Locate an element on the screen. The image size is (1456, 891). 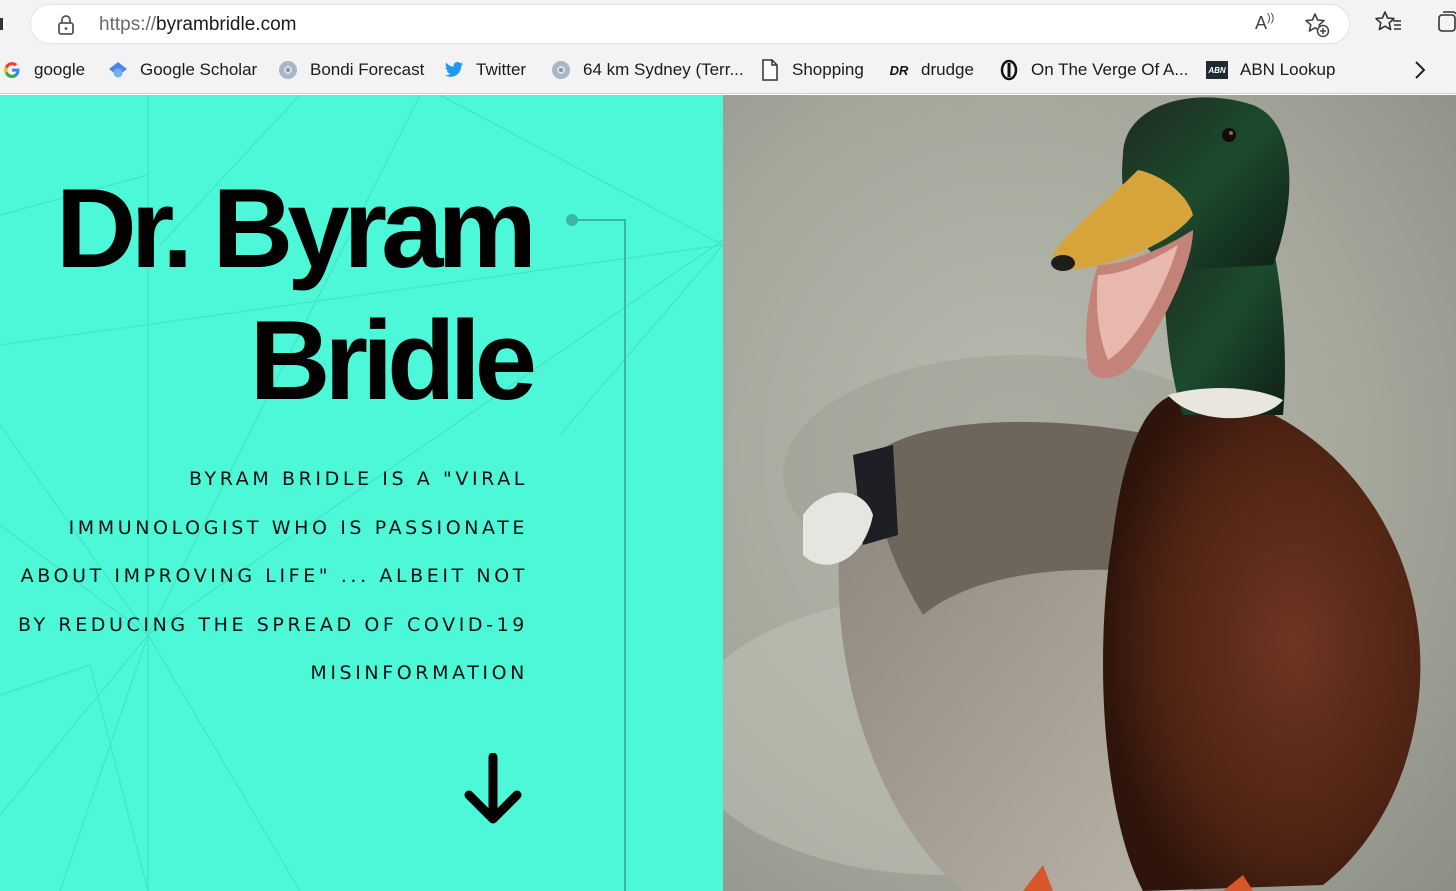
window-edge is located at coordinates (1, 24).